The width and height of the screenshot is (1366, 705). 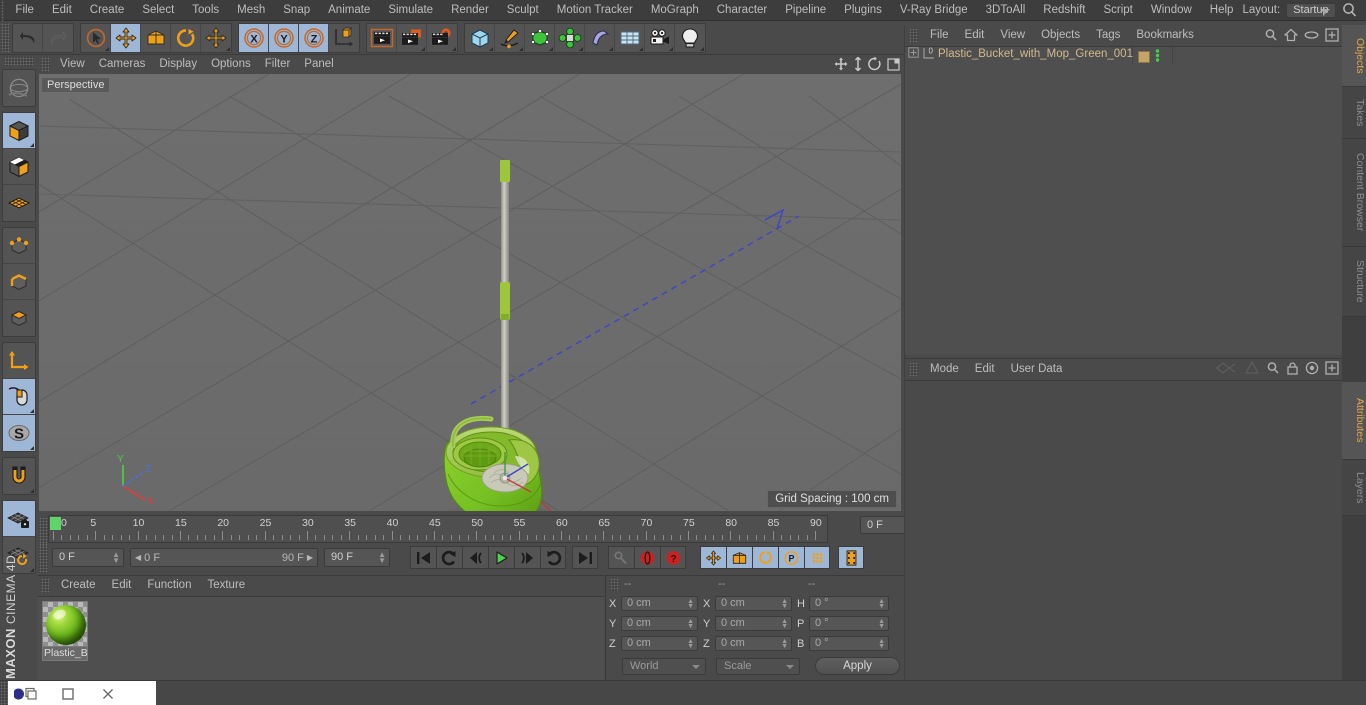 I want to click on position-key-button, so click(x=713, y=557).